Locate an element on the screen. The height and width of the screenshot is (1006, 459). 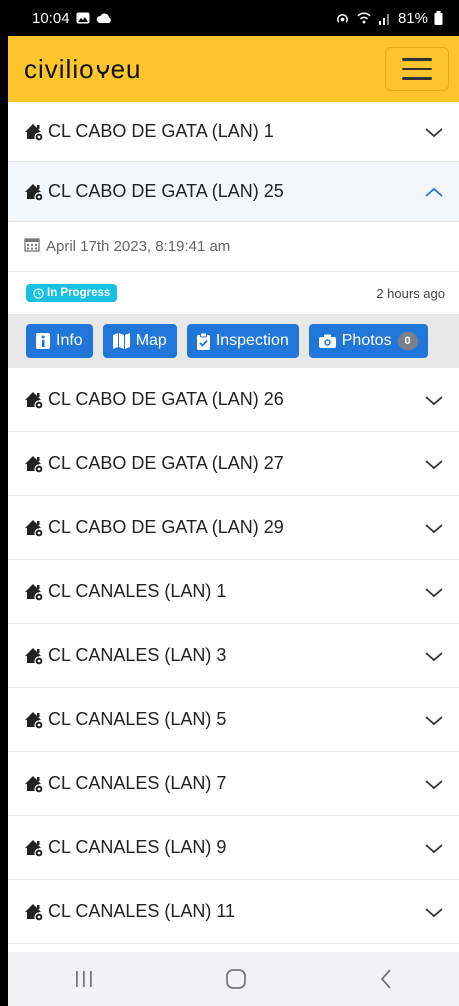
list-item: CL CANALES (LAN) 9 is located at coordinates (233, 848).